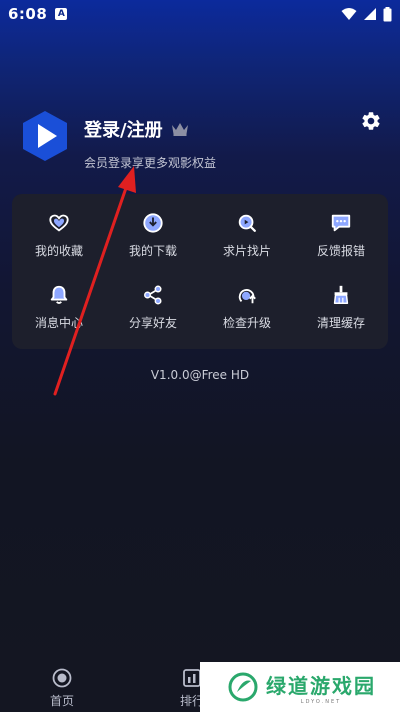 This screenshot has width=400, height=712. I want to click on watermark: 绿道游戏园 LDYO.NET, so click(300, 687).